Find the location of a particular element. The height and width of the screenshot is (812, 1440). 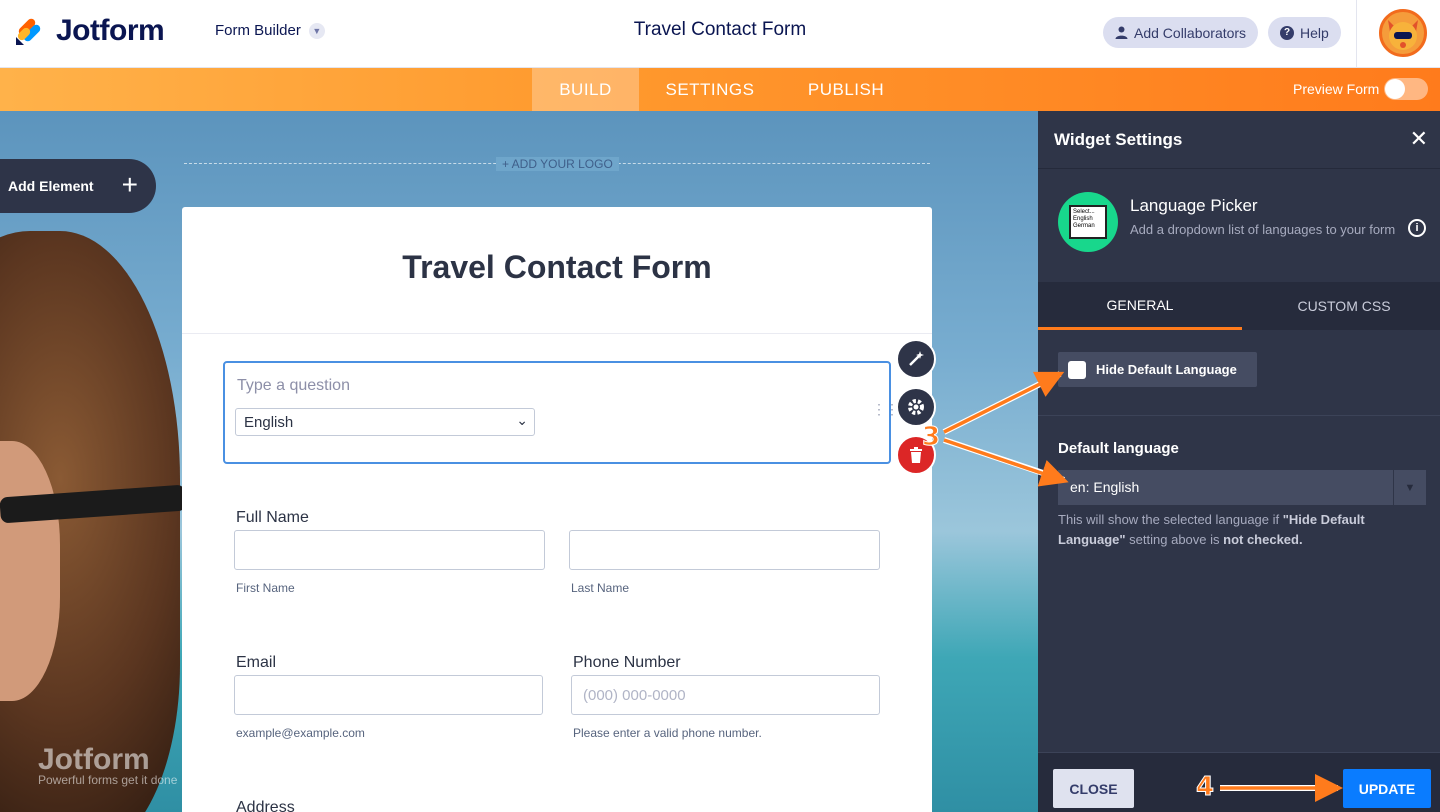

thumb-line-german: German is located at coordinates (1084, 226).